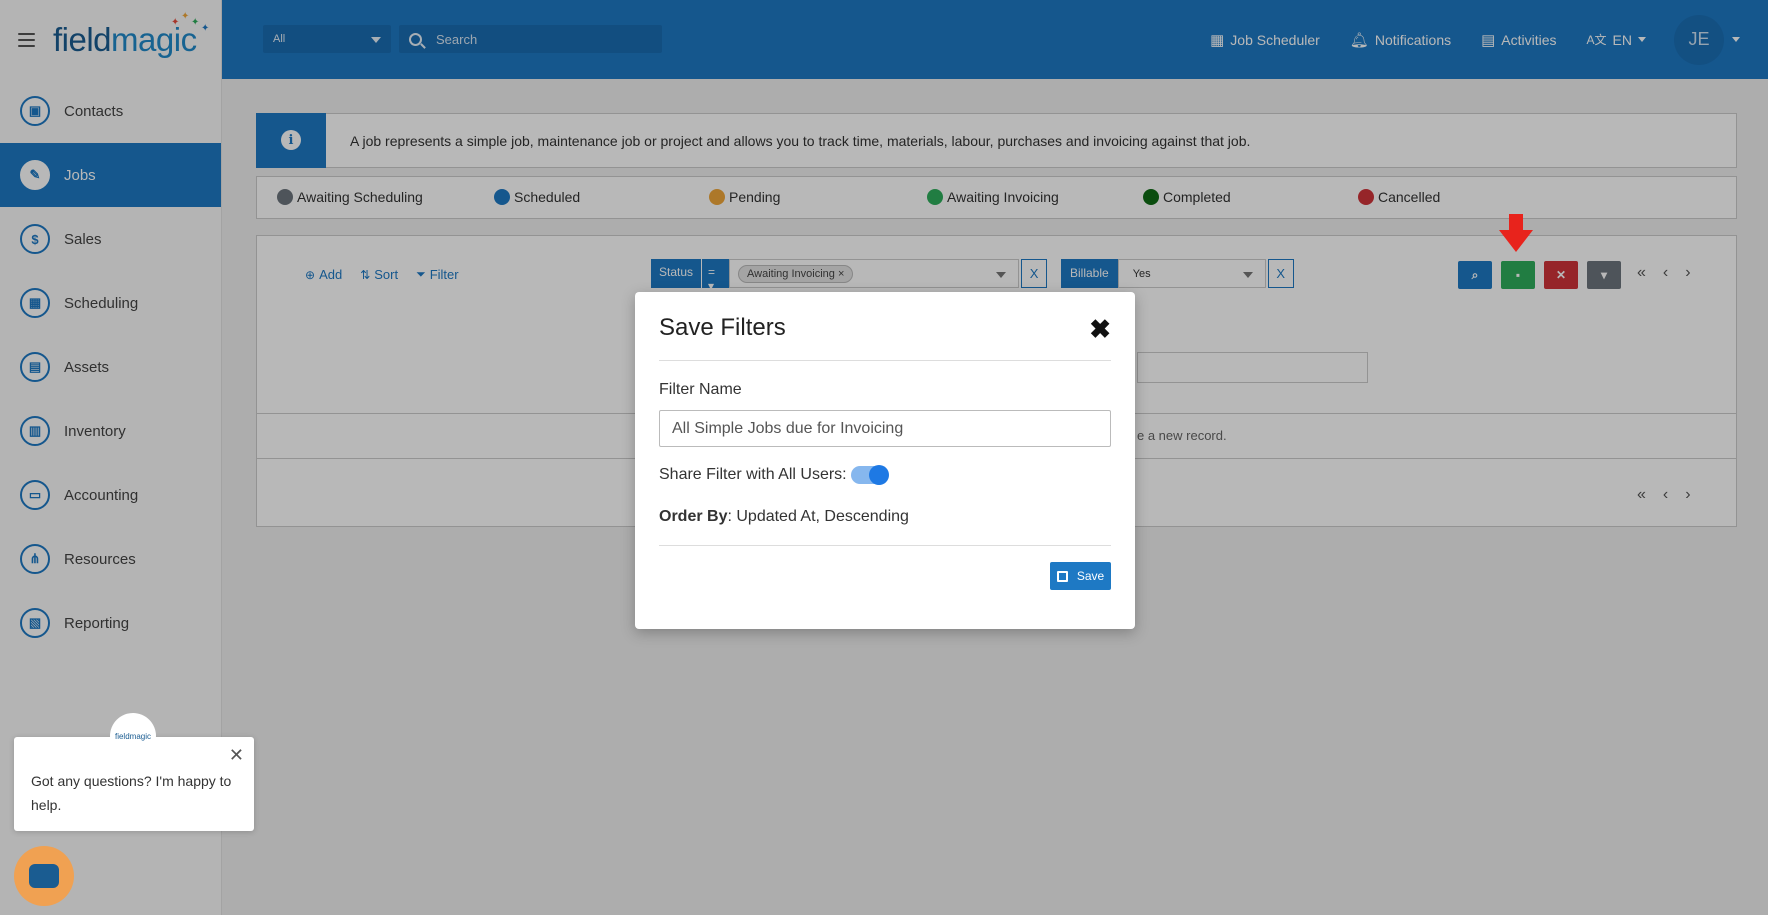 The image size is (1768, 915). What do you see at coordinates (722, 327) in the screenshot?
I see `modal-title: Save Filters` at bounding box center [722, 327].